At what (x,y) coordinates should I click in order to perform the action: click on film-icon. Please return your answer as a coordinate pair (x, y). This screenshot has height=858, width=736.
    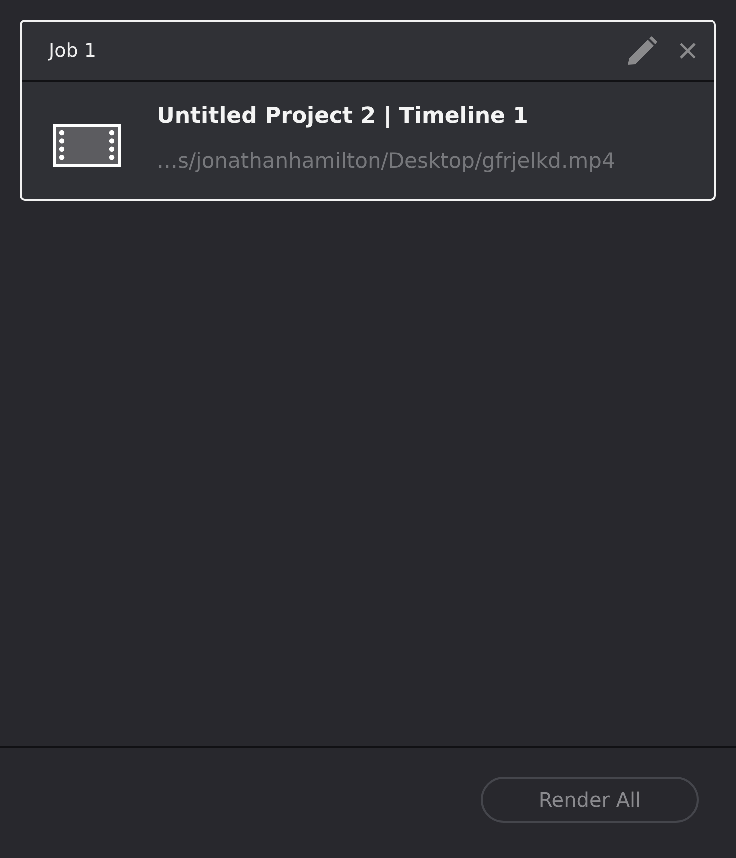
    Looking at the image, I should click on (87, 145).